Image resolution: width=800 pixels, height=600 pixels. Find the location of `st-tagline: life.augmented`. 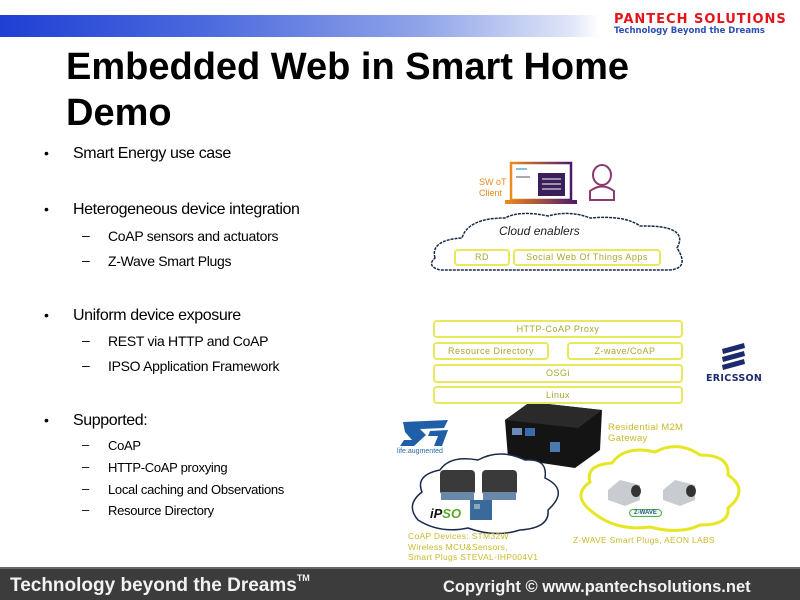

st-tagline: life.augmented is located at coordinates (420, 451).